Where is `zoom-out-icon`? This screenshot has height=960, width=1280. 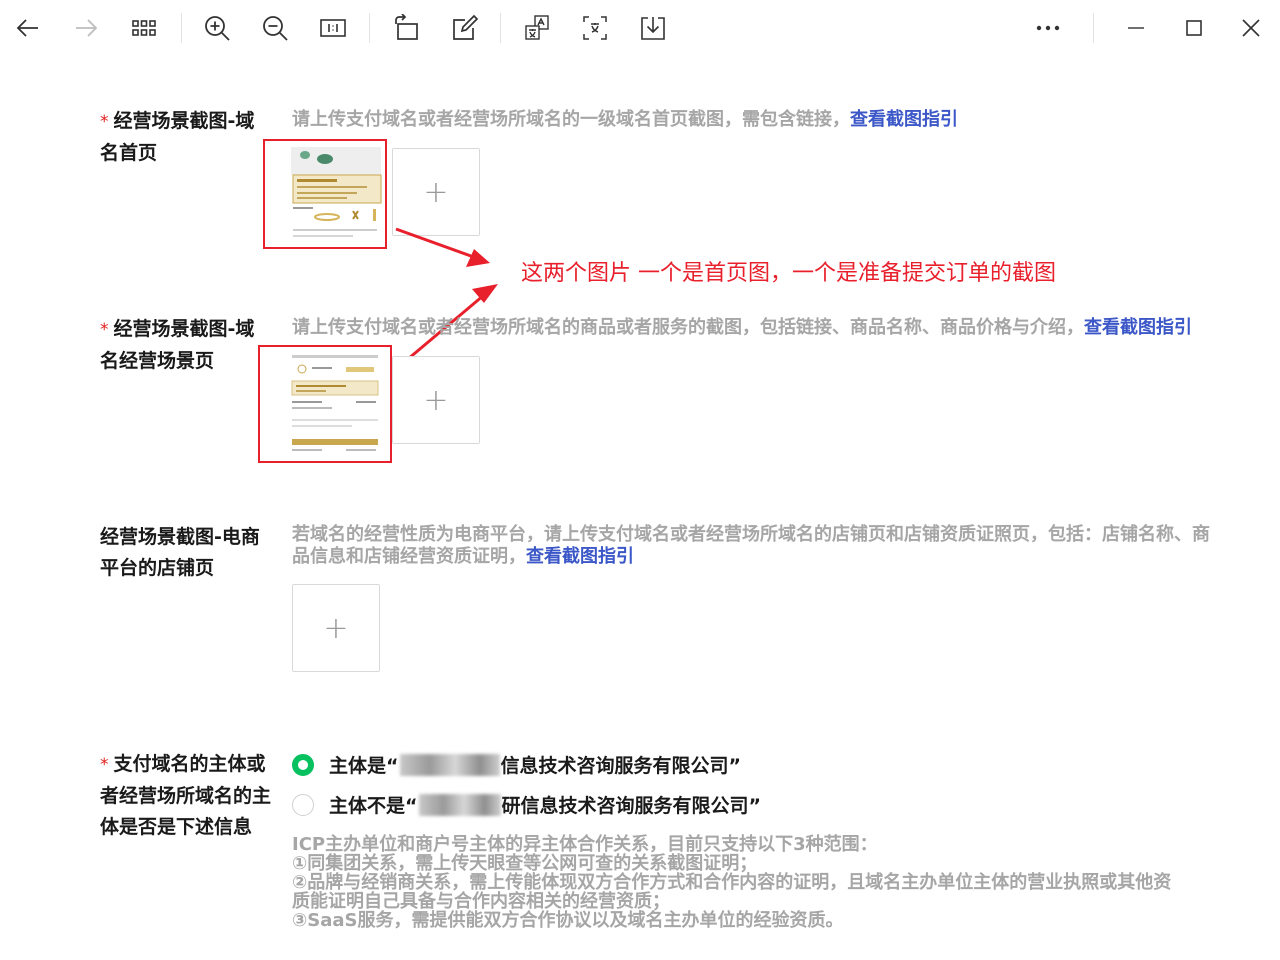 zoom-out-icon is located at coordinates (275, 28).